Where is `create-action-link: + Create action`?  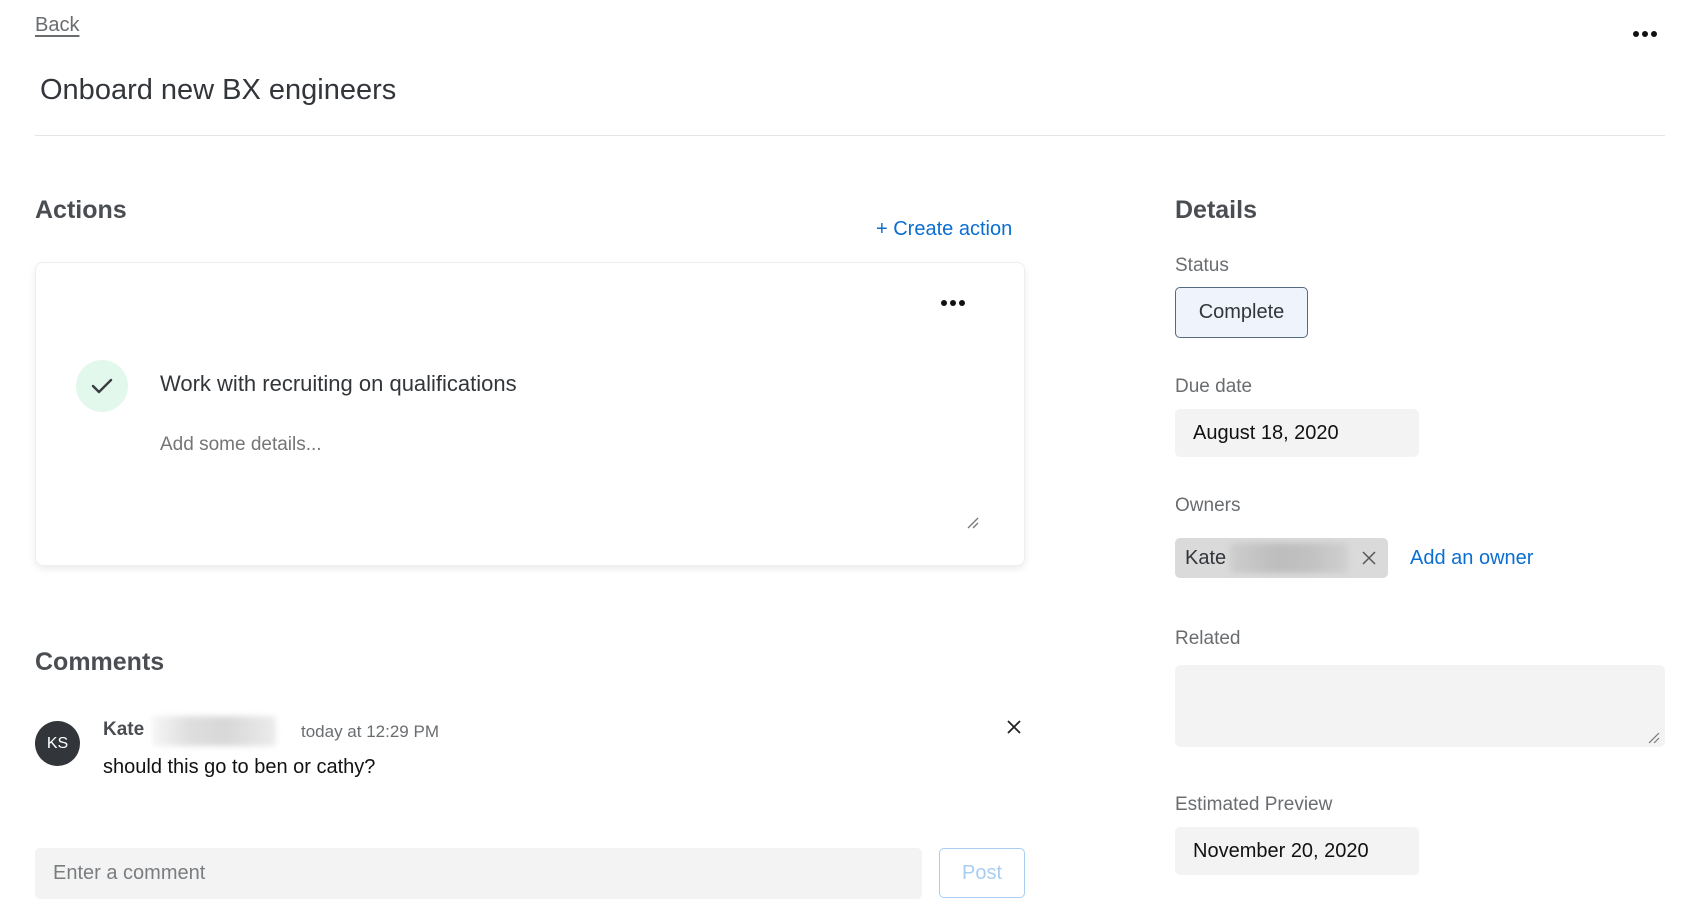
create-action-link: + Create action is located at coordinates (944, 229).